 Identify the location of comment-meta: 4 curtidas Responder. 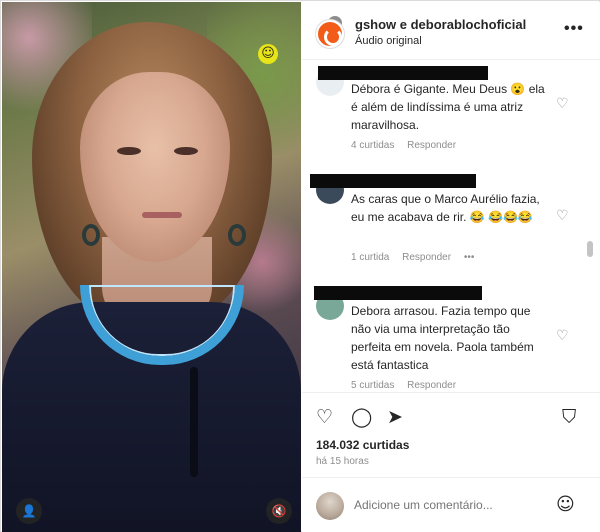
(408, 145).